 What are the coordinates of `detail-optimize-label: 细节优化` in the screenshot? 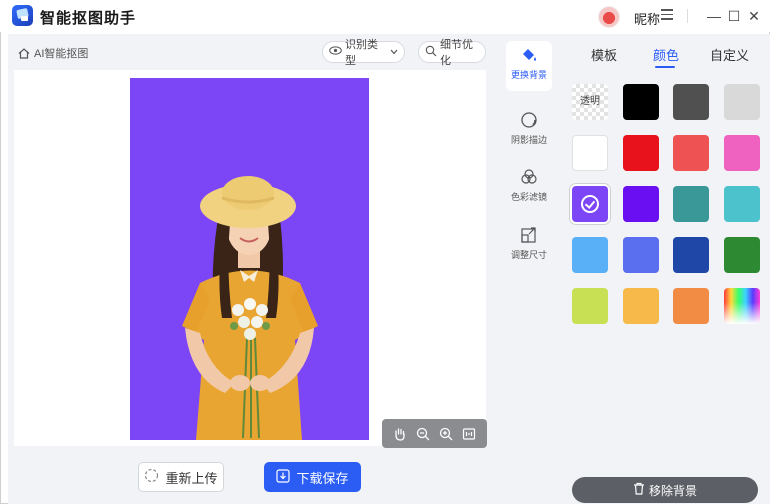 It's located at (456, 53).